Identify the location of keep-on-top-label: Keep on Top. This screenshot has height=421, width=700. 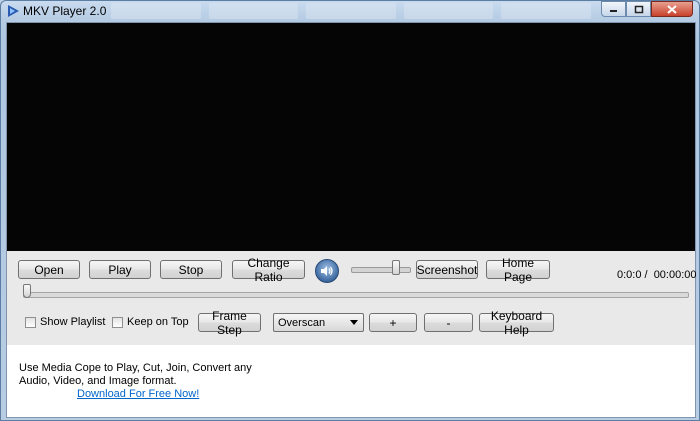
(158, 322).